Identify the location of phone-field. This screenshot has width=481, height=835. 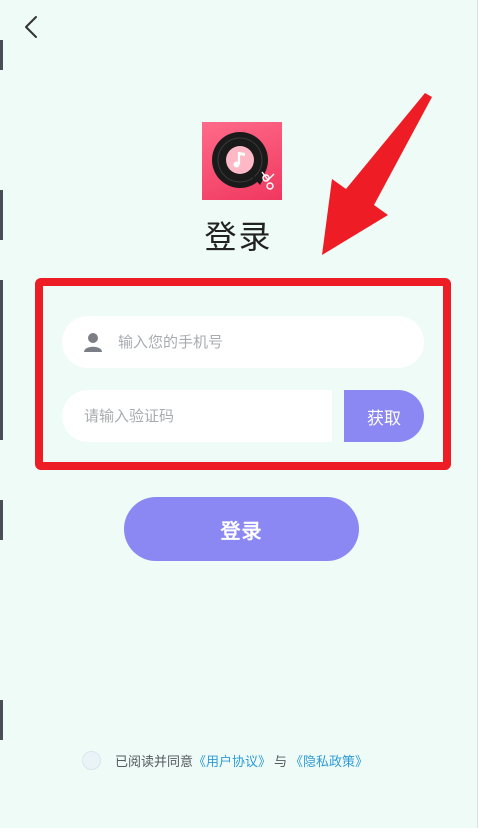
(243, 342).